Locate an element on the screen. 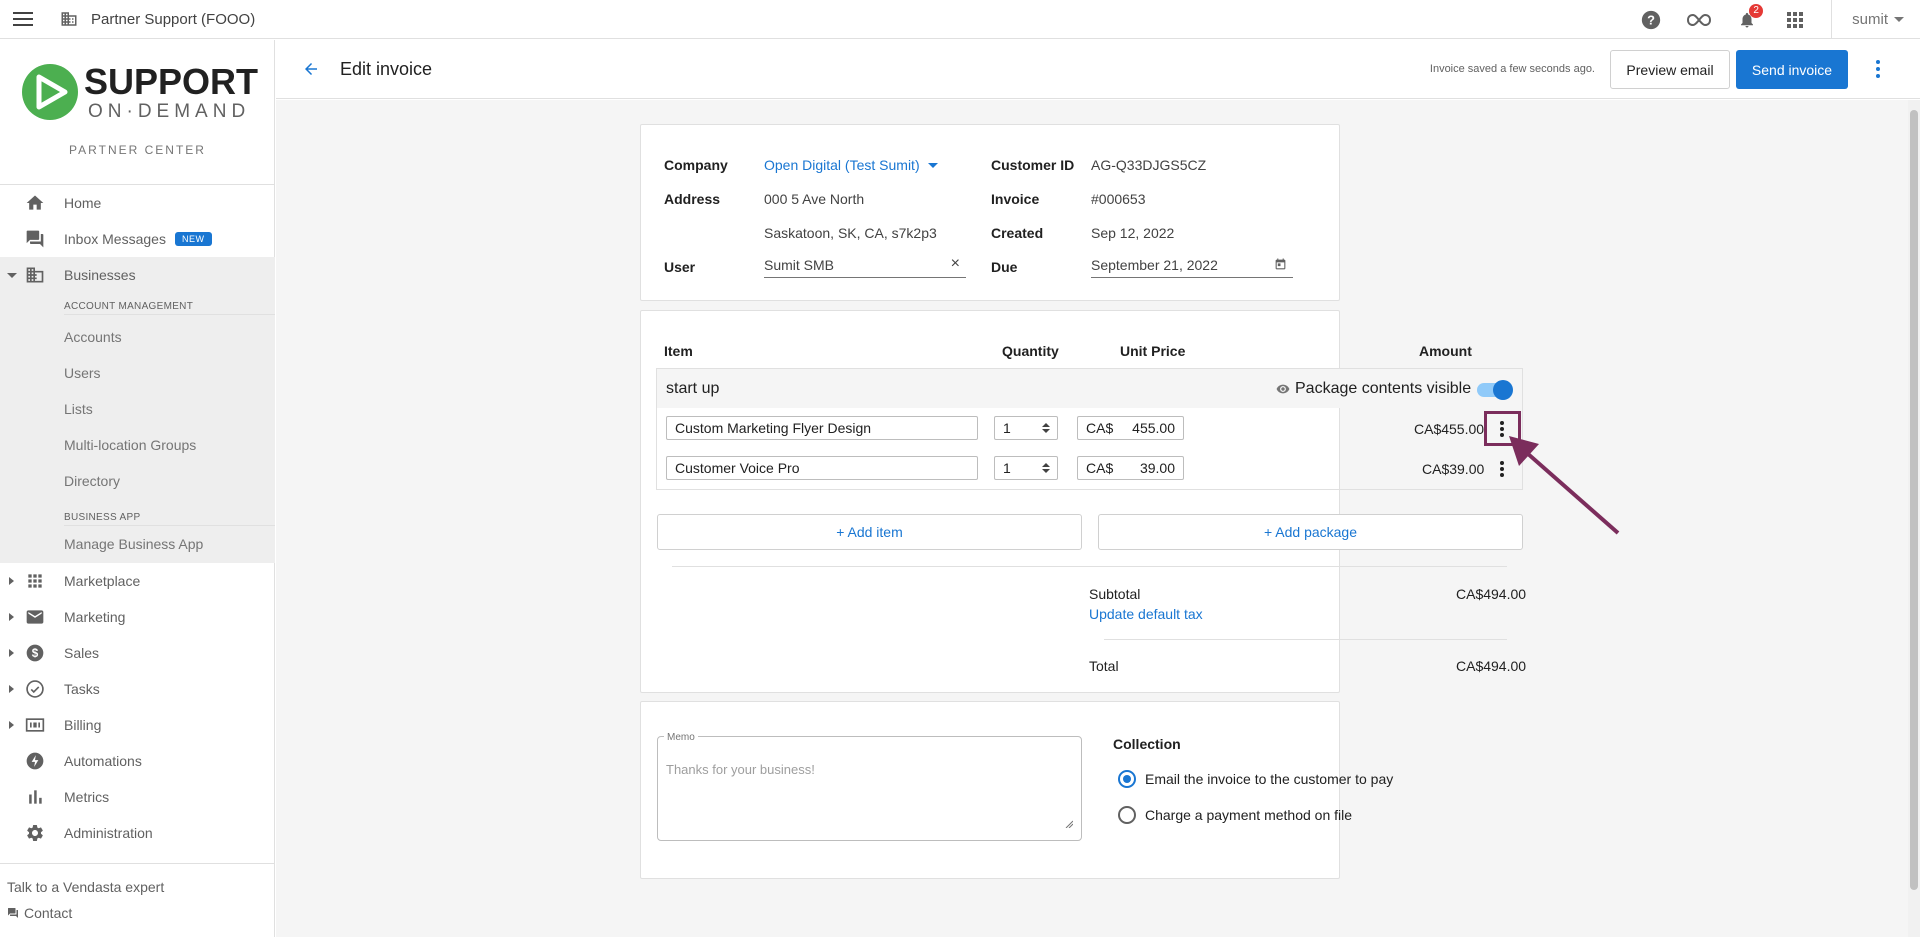  send-invoice-button: Send invoice is located at coordinates (1792, 69).